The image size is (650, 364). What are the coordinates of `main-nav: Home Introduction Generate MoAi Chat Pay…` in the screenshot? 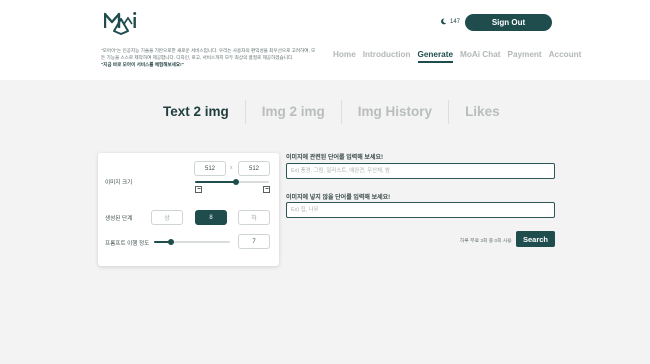 It's located at (457, 56).